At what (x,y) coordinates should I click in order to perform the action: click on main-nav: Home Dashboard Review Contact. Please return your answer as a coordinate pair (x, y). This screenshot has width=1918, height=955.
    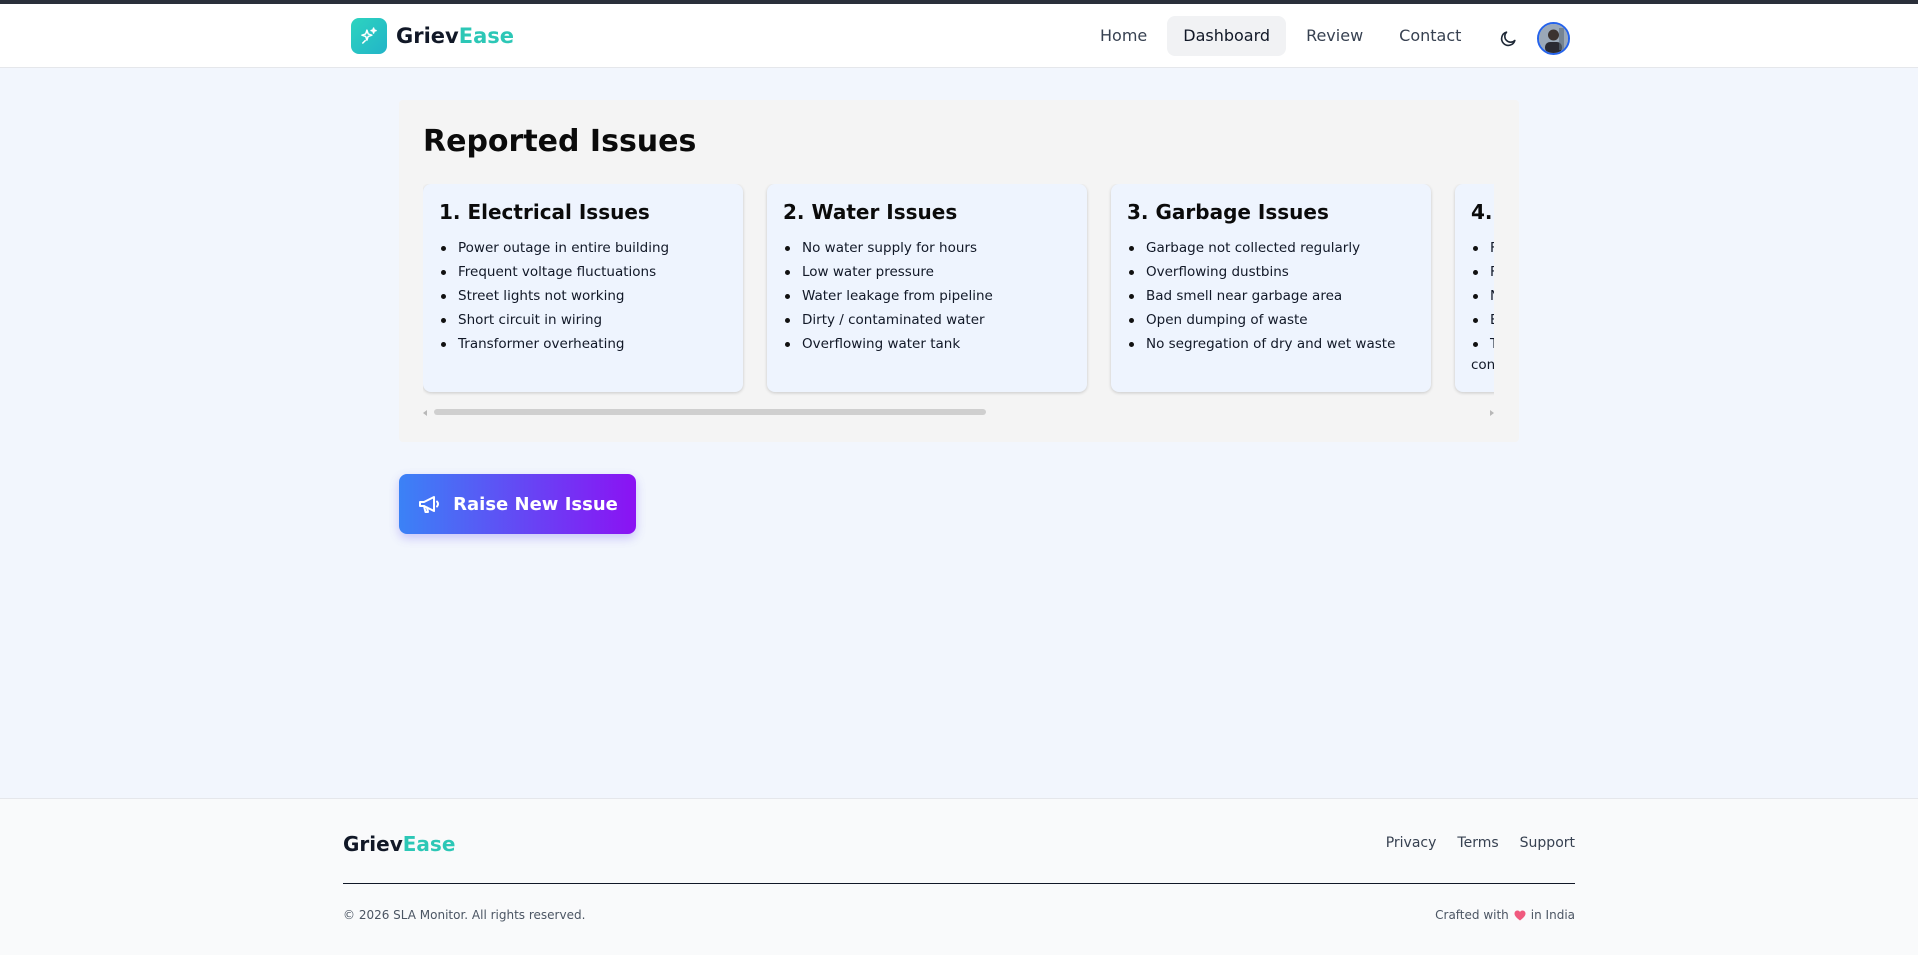
    Looking at the image, I should click on (1282, 36).